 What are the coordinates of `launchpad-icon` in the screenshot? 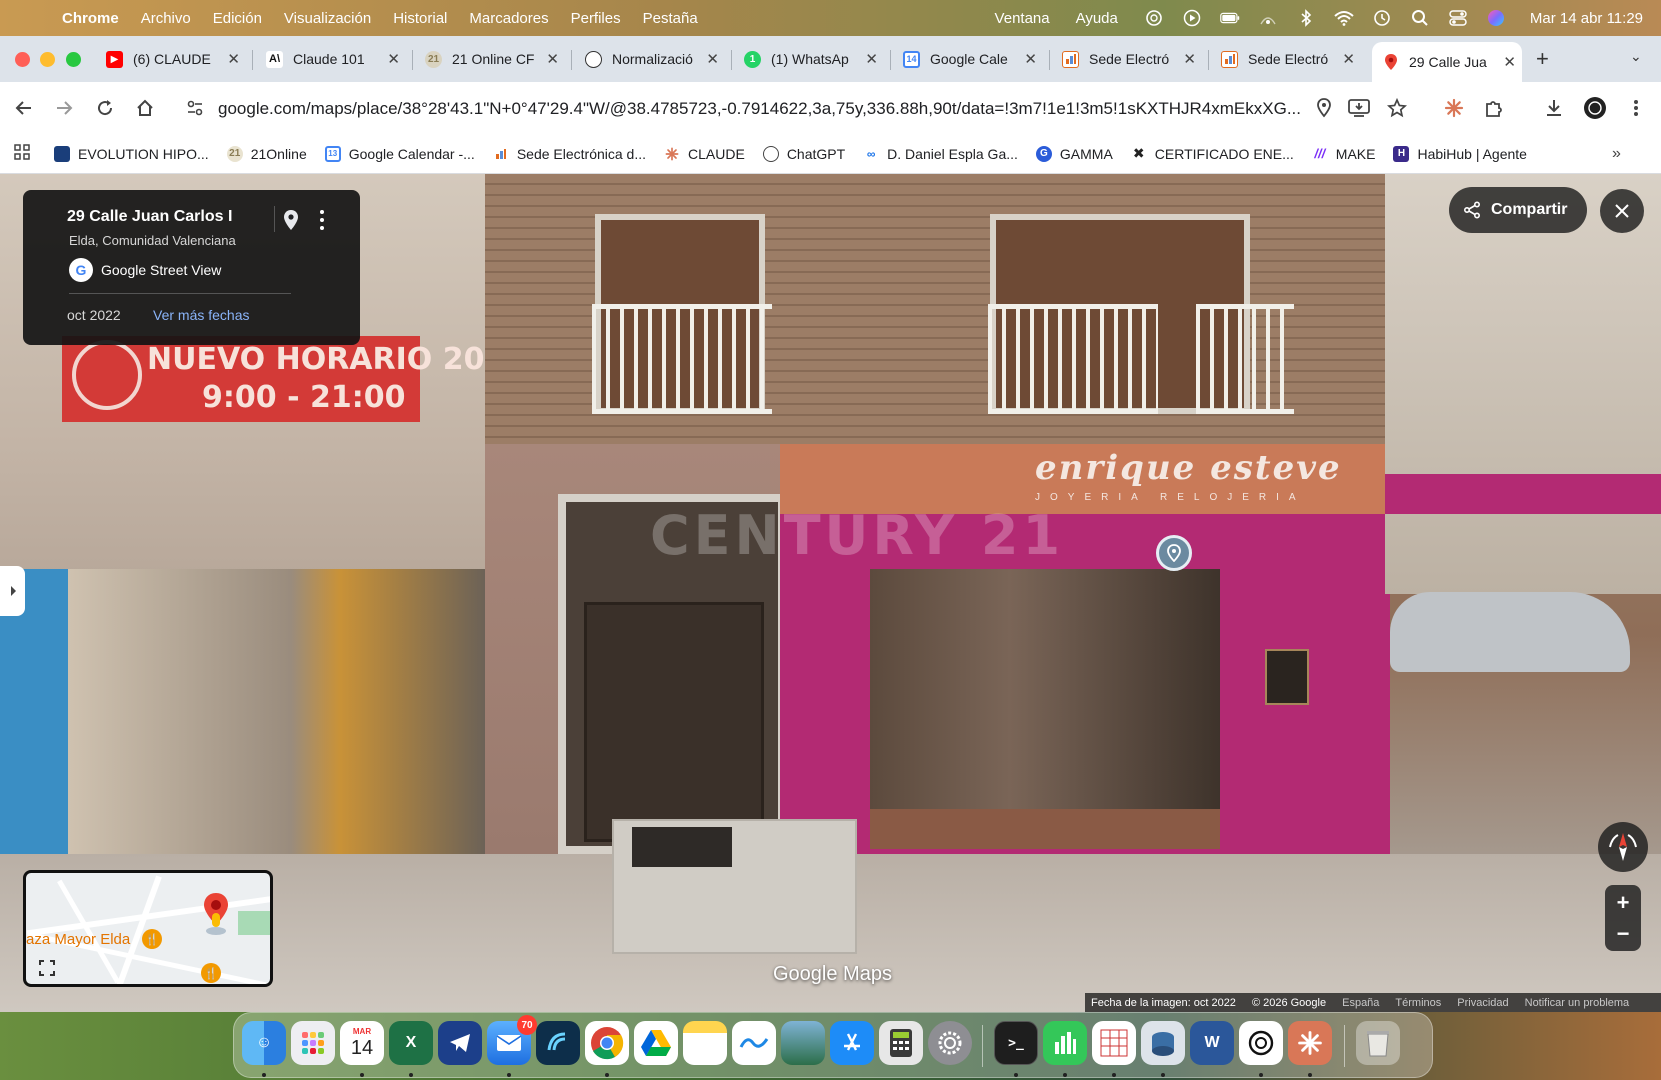 It's located at (313, 1043).